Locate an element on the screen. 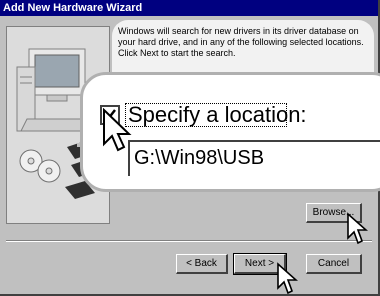  button-separator is located at coordinates (189, 241).